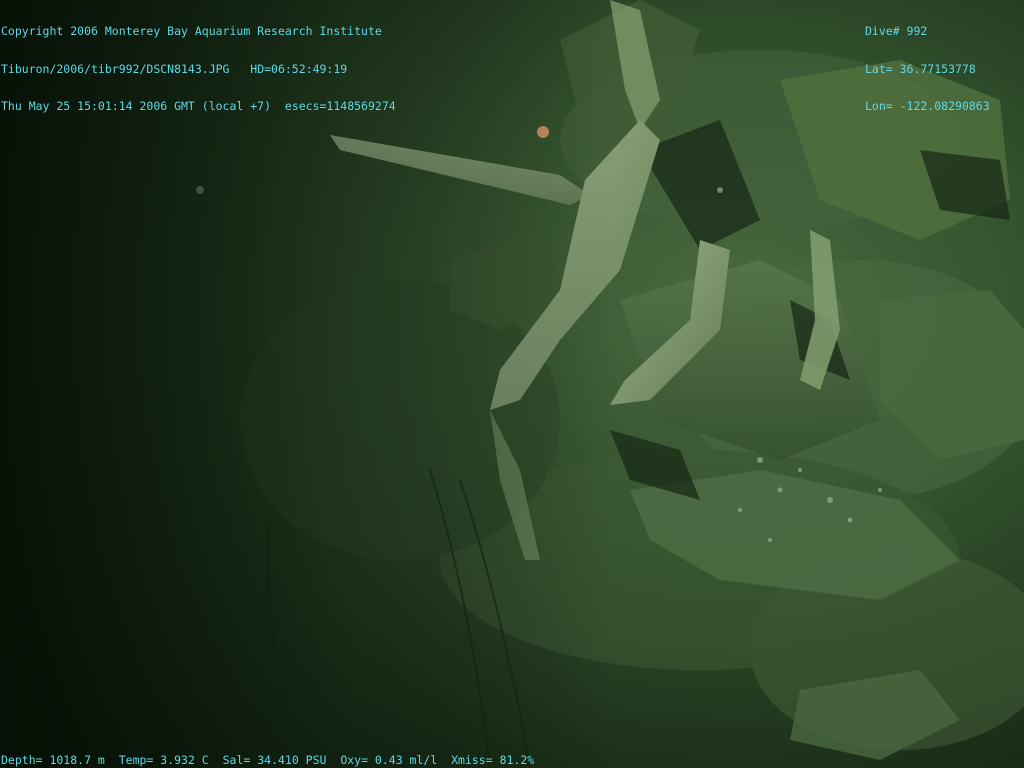 Image resolution: width=1024 pixels, height=768 pixels. Describe the element at coordinates (53, 760) in the screenshot. I see `depth-text: Depth= 1018.7 m` at that location.